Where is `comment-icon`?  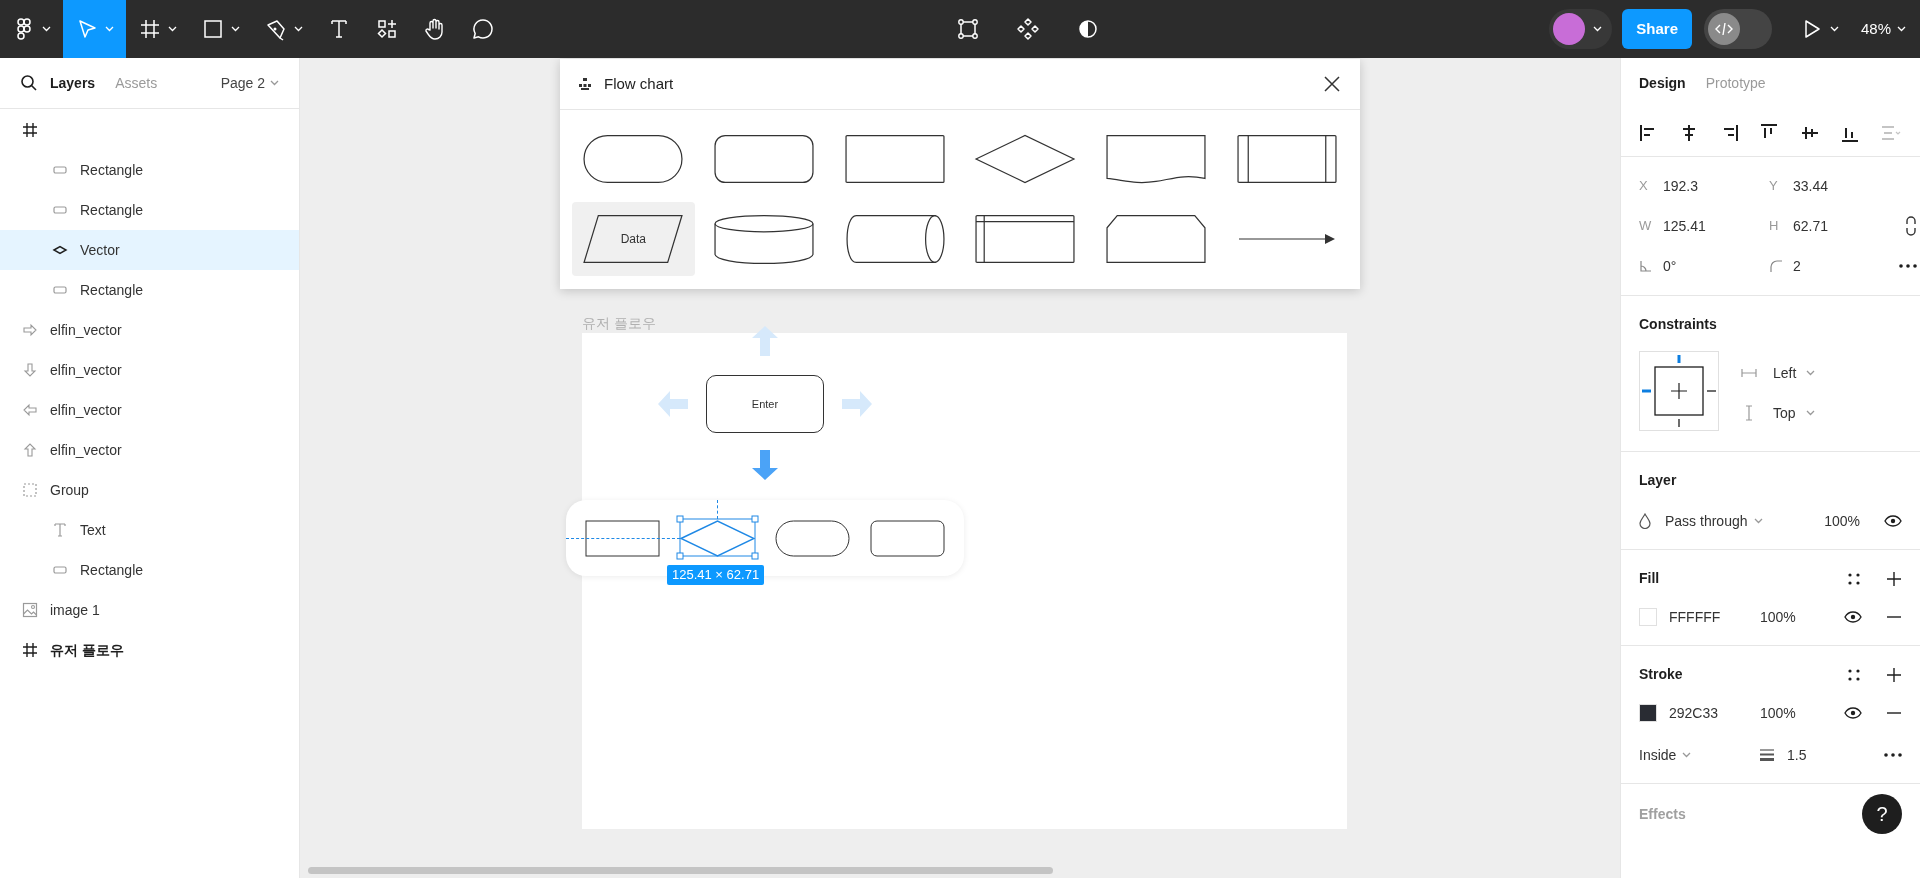 comment-icon is located at coordinates (483, 29).